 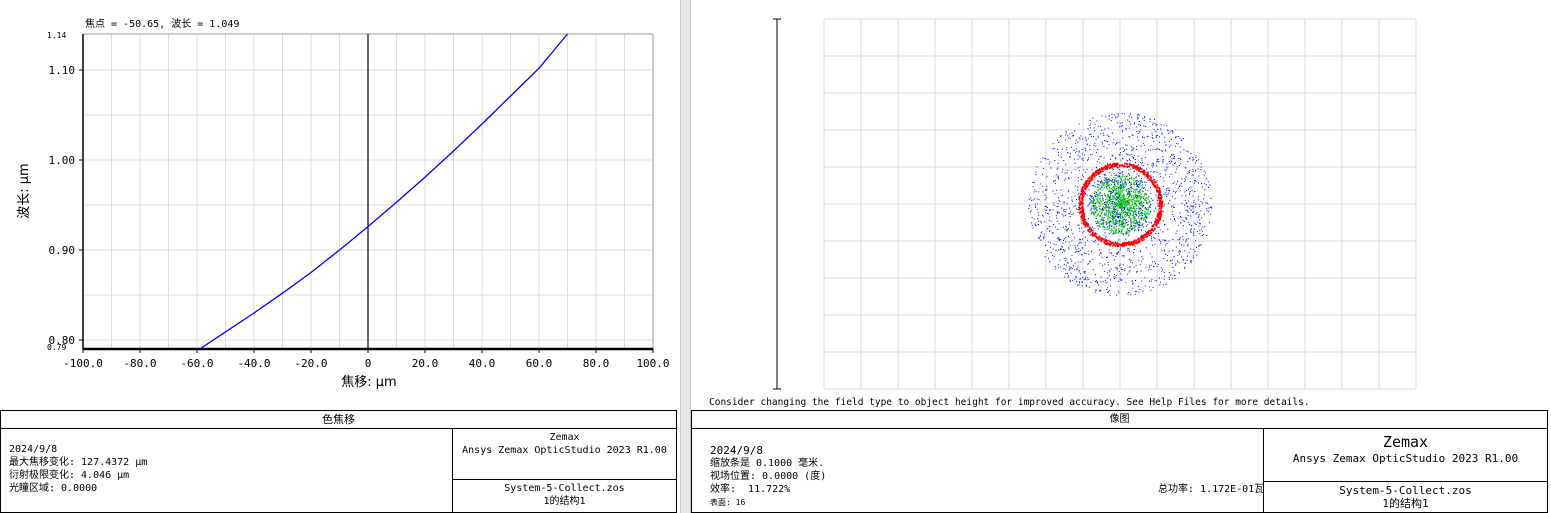 I want to click on right-footer-brand-cell: Zemax Ansys Zemax OpticStudio 2023 R1.00, so click(x=1405, y=455).